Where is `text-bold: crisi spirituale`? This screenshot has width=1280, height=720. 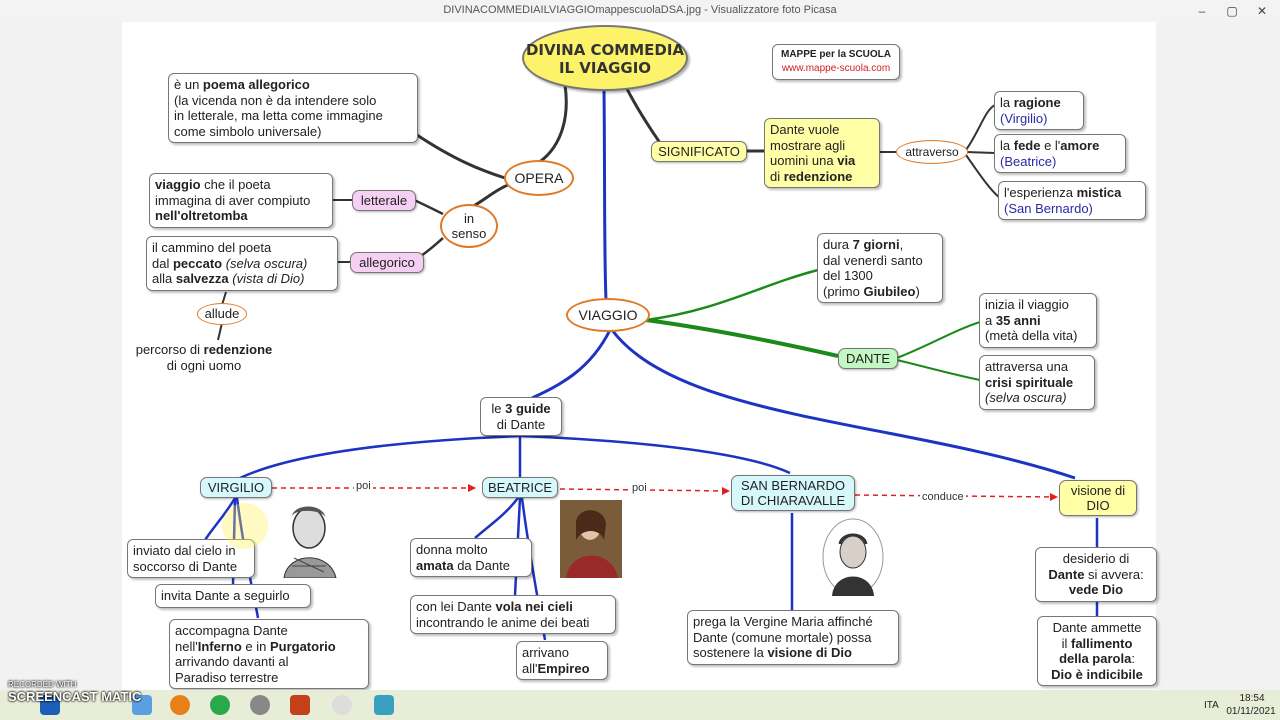
text-bold: crisi spirituale is located at coordinates (1029, 382).